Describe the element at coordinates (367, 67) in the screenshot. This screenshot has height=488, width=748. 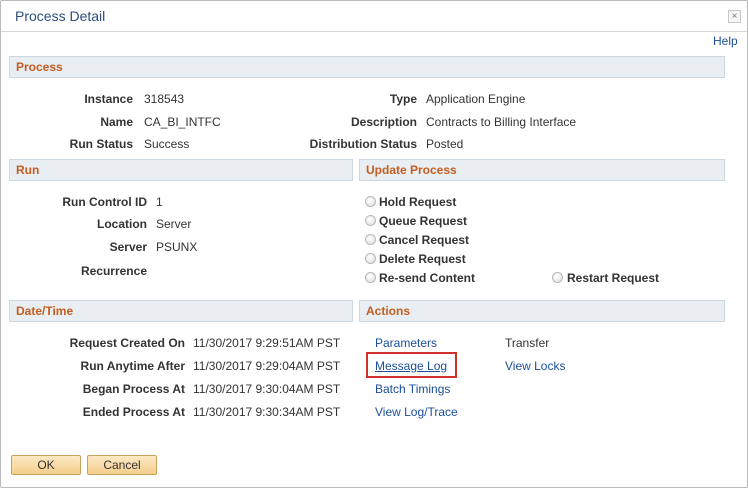
I see `process-section-header: Process` at that location.